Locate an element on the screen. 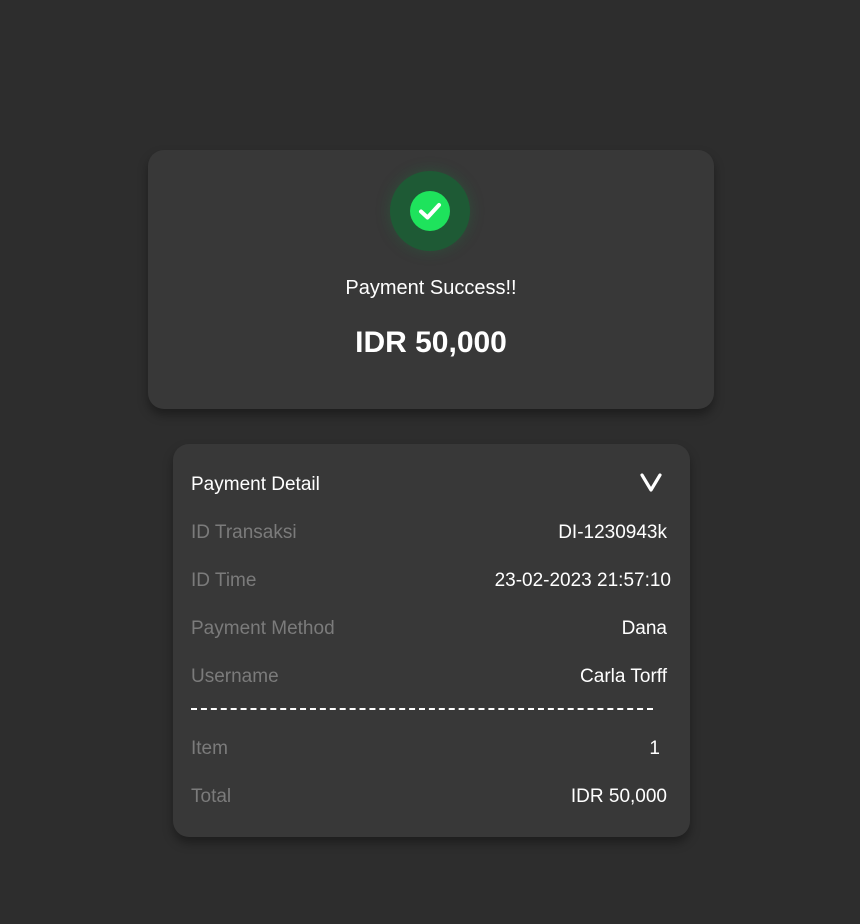  transaction-time-value: 23-02-2023 21:57:10 is located at coordinates (582, 580).